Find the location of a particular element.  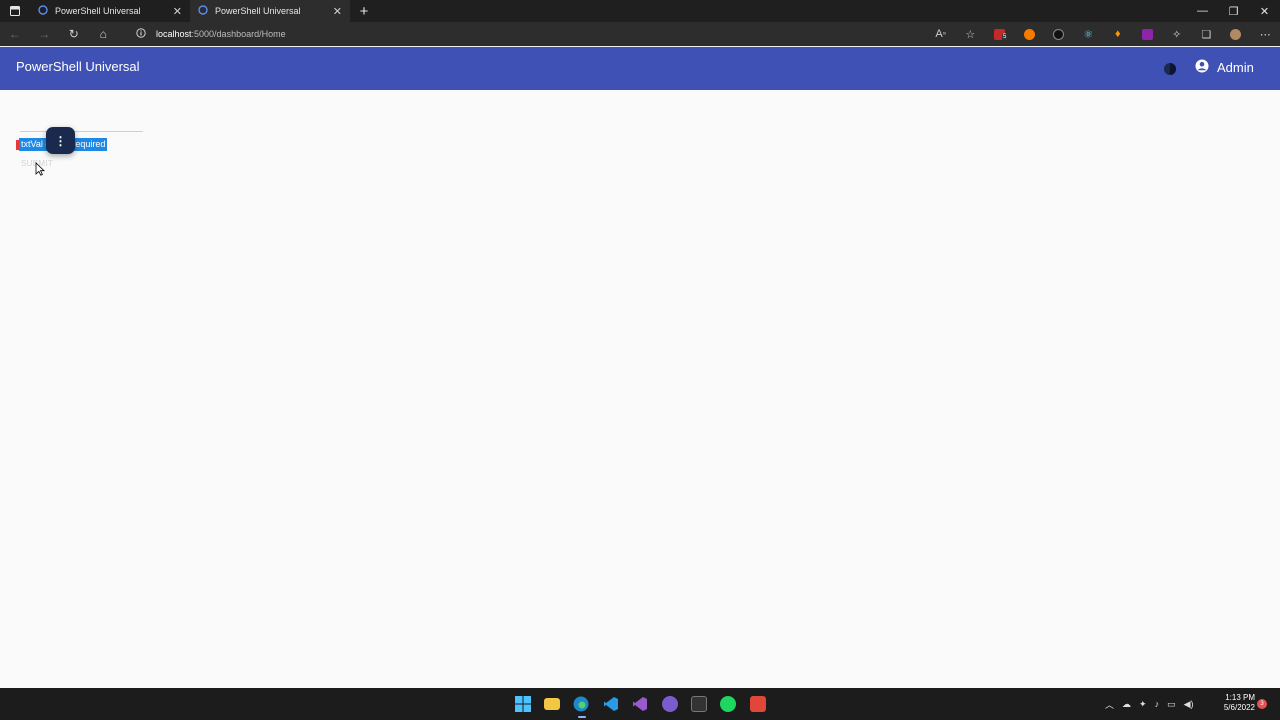

address-bar: localhost:5000/dashboard/Home is located at coordinates (551, 34).